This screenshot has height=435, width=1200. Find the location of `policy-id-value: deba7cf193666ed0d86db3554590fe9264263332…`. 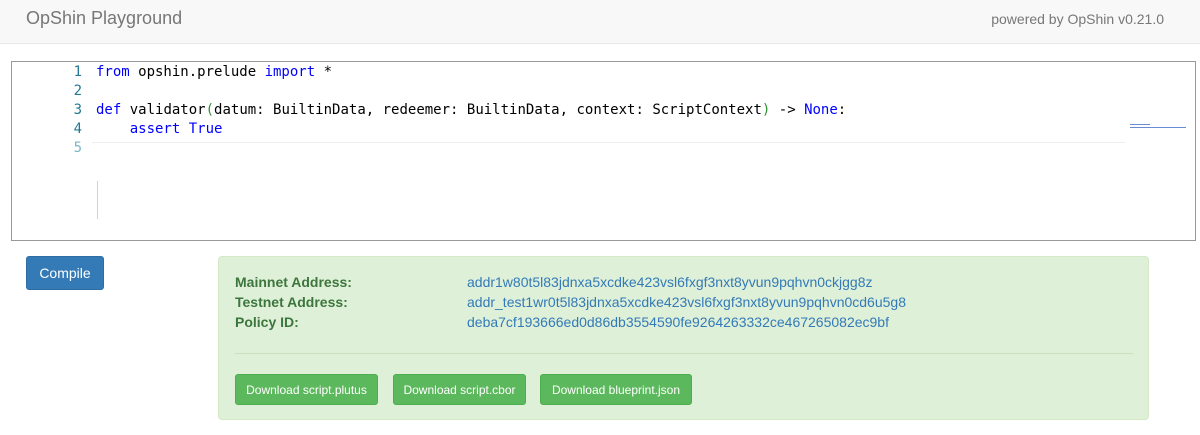

policy-id-value: deba7cf193666ed0d86db3554590fe9264263332… is located at coordinates (678, 322).